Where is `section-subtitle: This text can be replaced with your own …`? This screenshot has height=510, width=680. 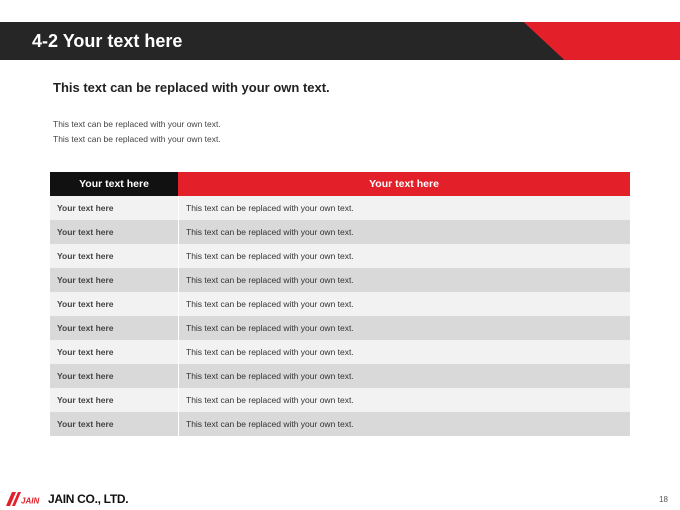 section-subtitle: This text can be replaced with your own … is located at coordinates (191, 87).